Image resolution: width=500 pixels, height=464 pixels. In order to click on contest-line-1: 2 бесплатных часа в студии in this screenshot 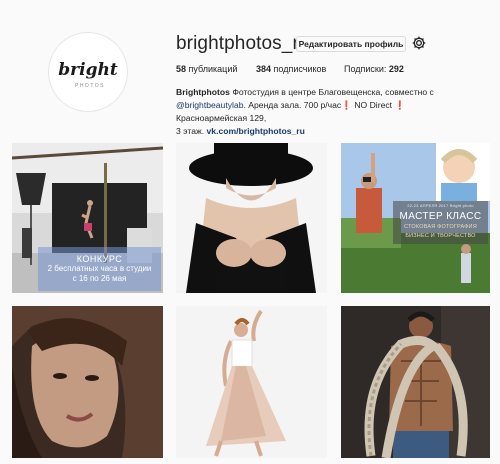, I will do `click(99, 268)`.